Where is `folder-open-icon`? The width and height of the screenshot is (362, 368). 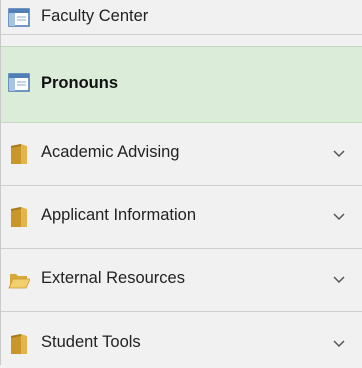 folder-open-icon is located at coordinates (19, 281).